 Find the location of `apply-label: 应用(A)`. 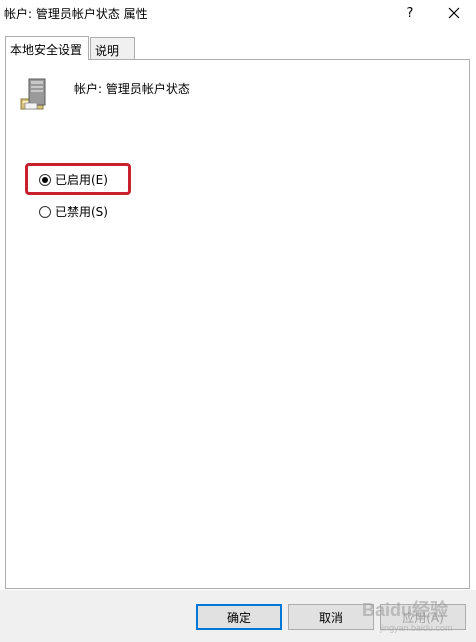

apply-label: 应用(A) is located at coordinates (423, 617).